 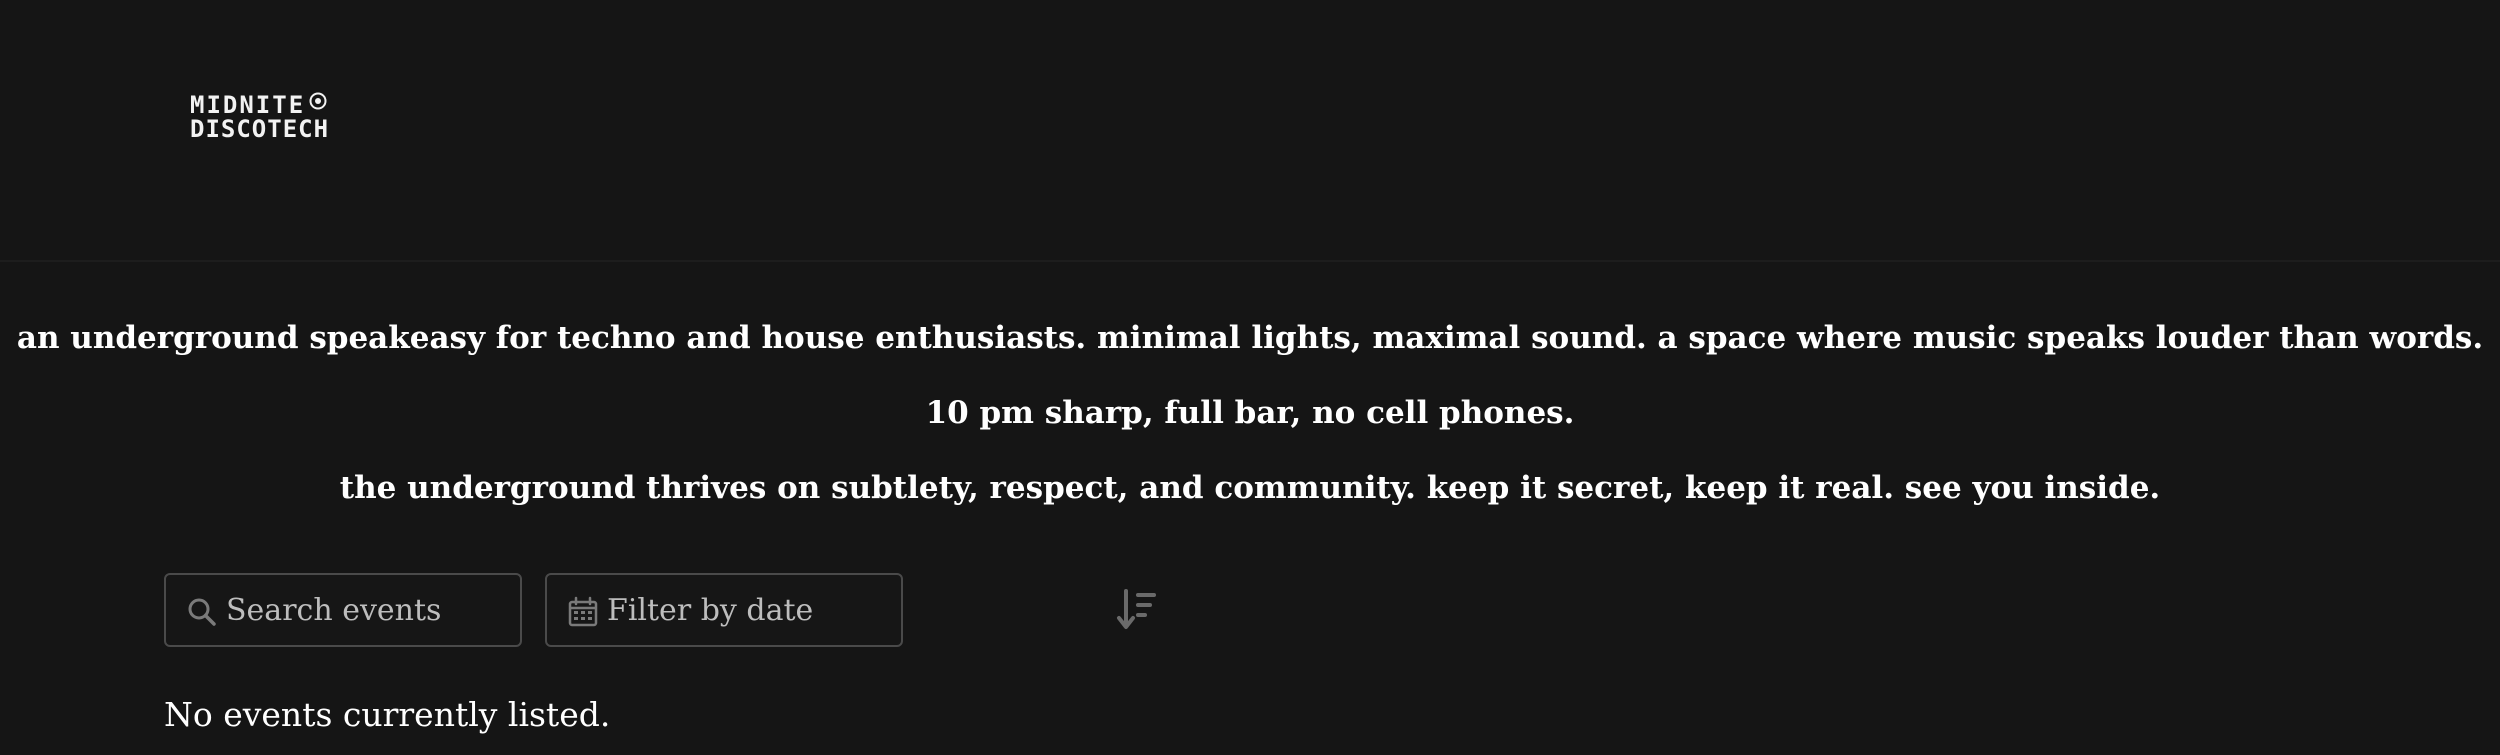 I want to click on date-filter-input, so click(x=749, y=610).